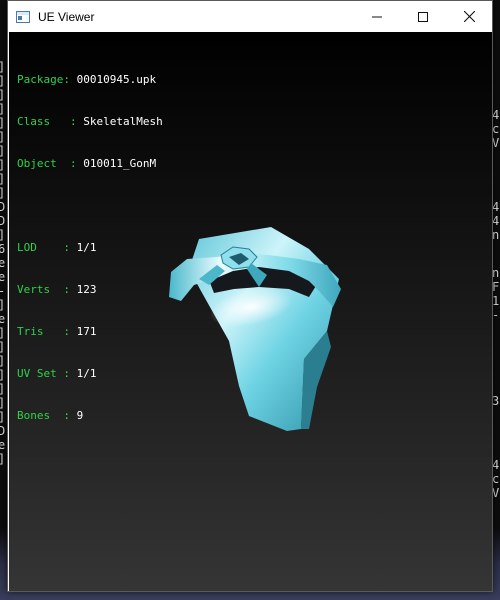 Image resolution: width=500 pixels, height=600 pixels. I want to click on info-tris: Tris : 171, so click(90, 332).